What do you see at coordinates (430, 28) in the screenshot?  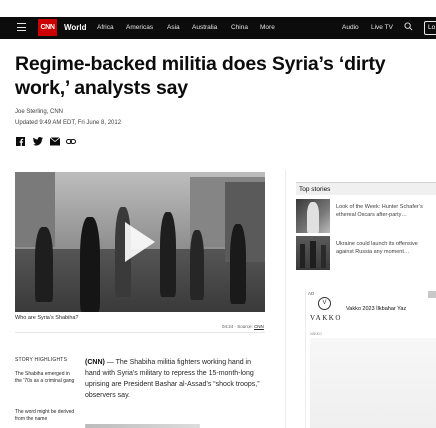 I see `login-button: Lo` at bounding box center [430, 28].